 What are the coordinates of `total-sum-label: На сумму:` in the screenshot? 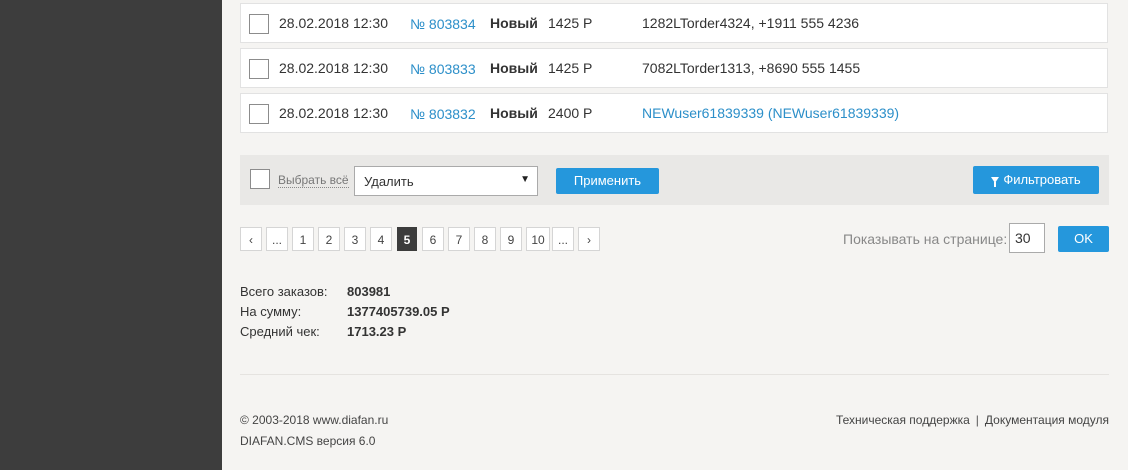 It's located at (271, 311).